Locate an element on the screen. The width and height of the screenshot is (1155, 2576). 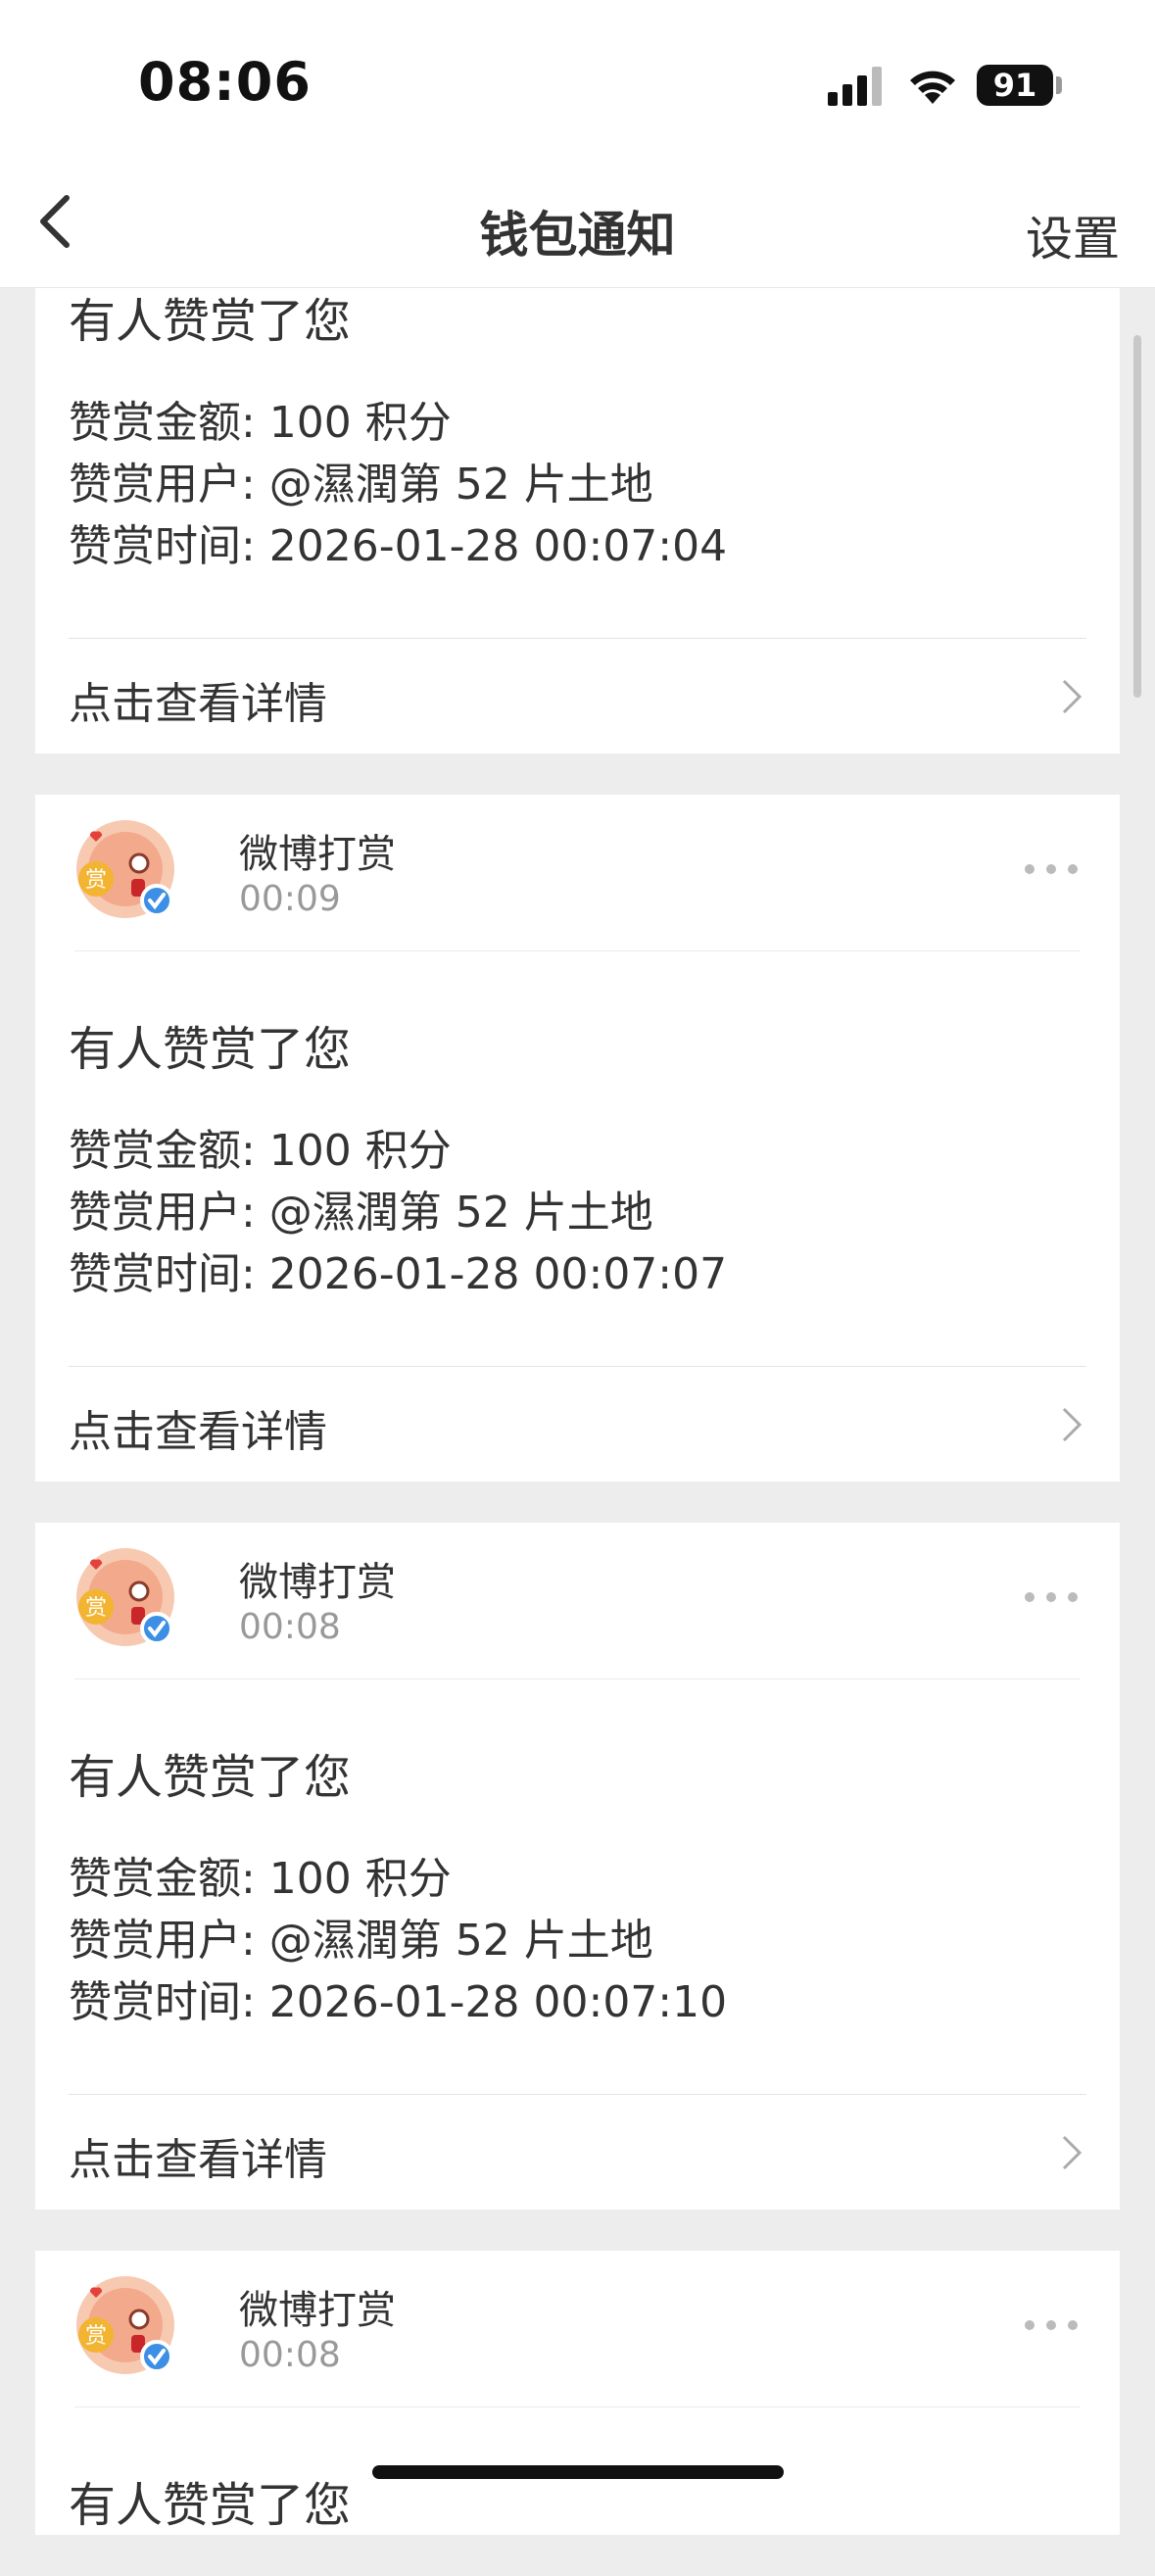
timestamp: 00:09 is located at coordinates (290, 899).